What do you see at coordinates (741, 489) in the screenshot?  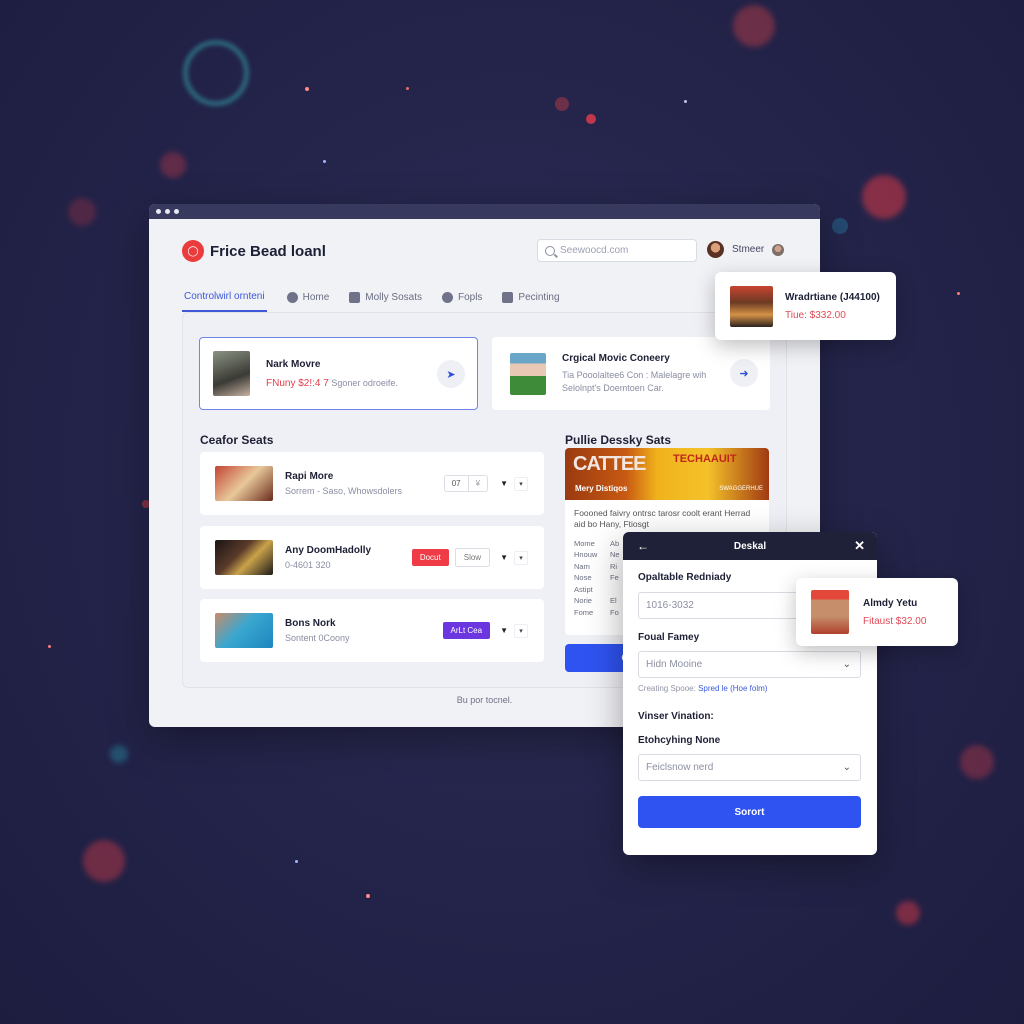 I see `banner-tag: SWAGGERHUE` at bounding box center [741, 489].